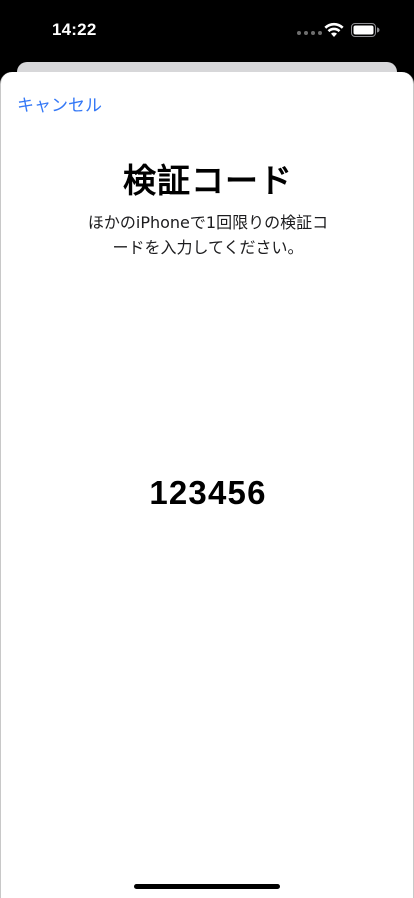  Describe the element at coordinates (207, 31) in the screenshot. I see `status-bar: 14:22` at that location.